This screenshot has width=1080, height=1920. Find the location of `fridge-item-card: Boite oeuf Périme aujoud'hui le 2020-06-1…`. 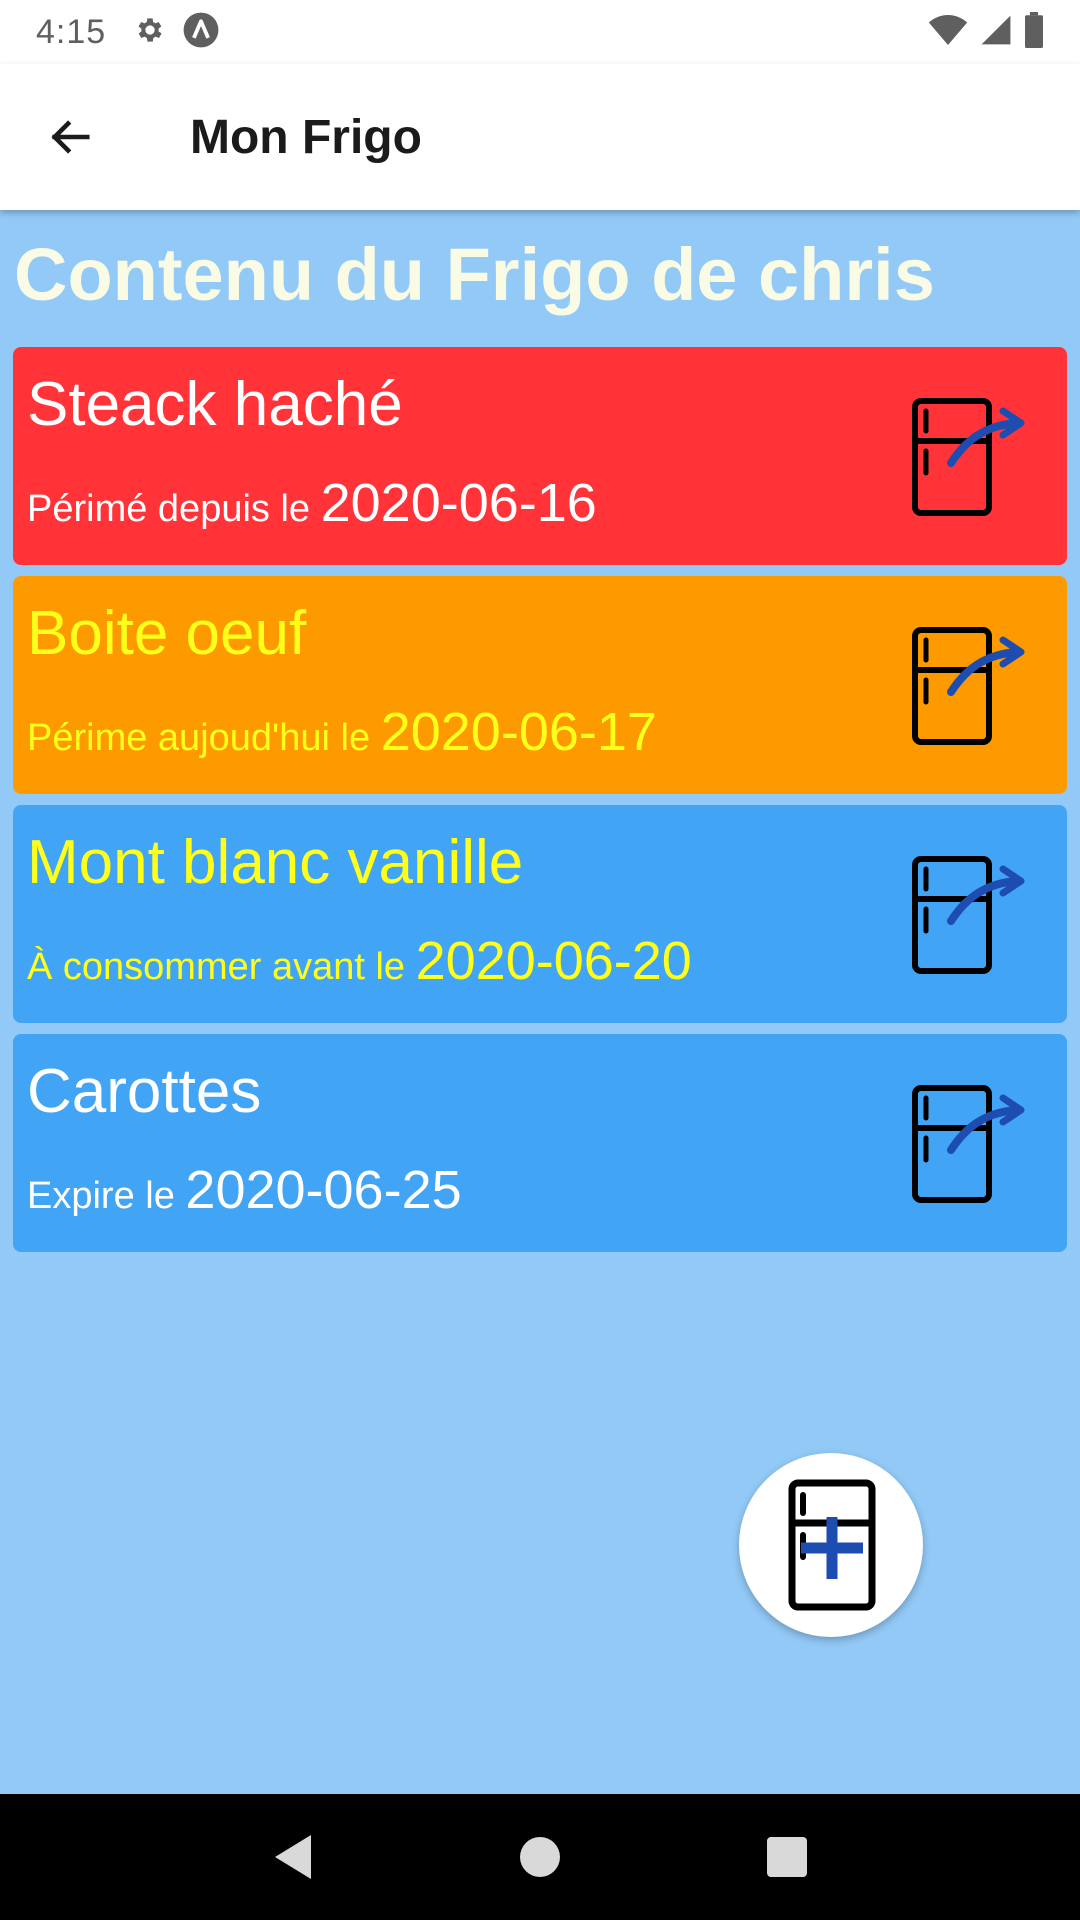

fridge-item-card: Boite oeuf Périme aujoud'hui le 2020-06-1… is located at coordinates (540, 685).